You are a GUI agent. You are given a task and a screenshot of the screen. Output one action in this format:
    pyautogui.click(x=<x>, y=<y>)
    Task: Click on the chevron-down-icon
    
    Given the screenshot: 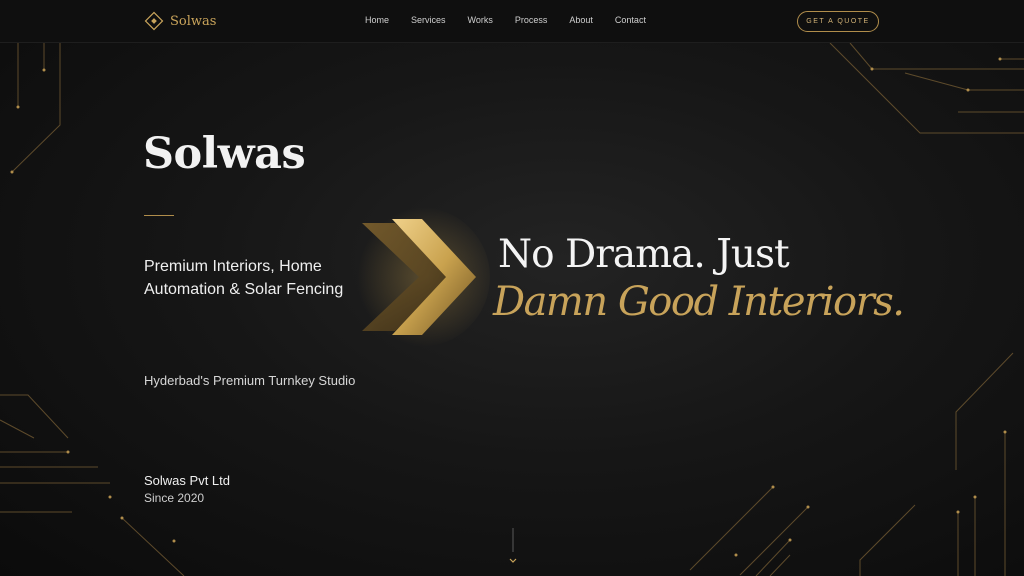 What is the action you would take?
    pyautogui.click(x=513, y=548)
    